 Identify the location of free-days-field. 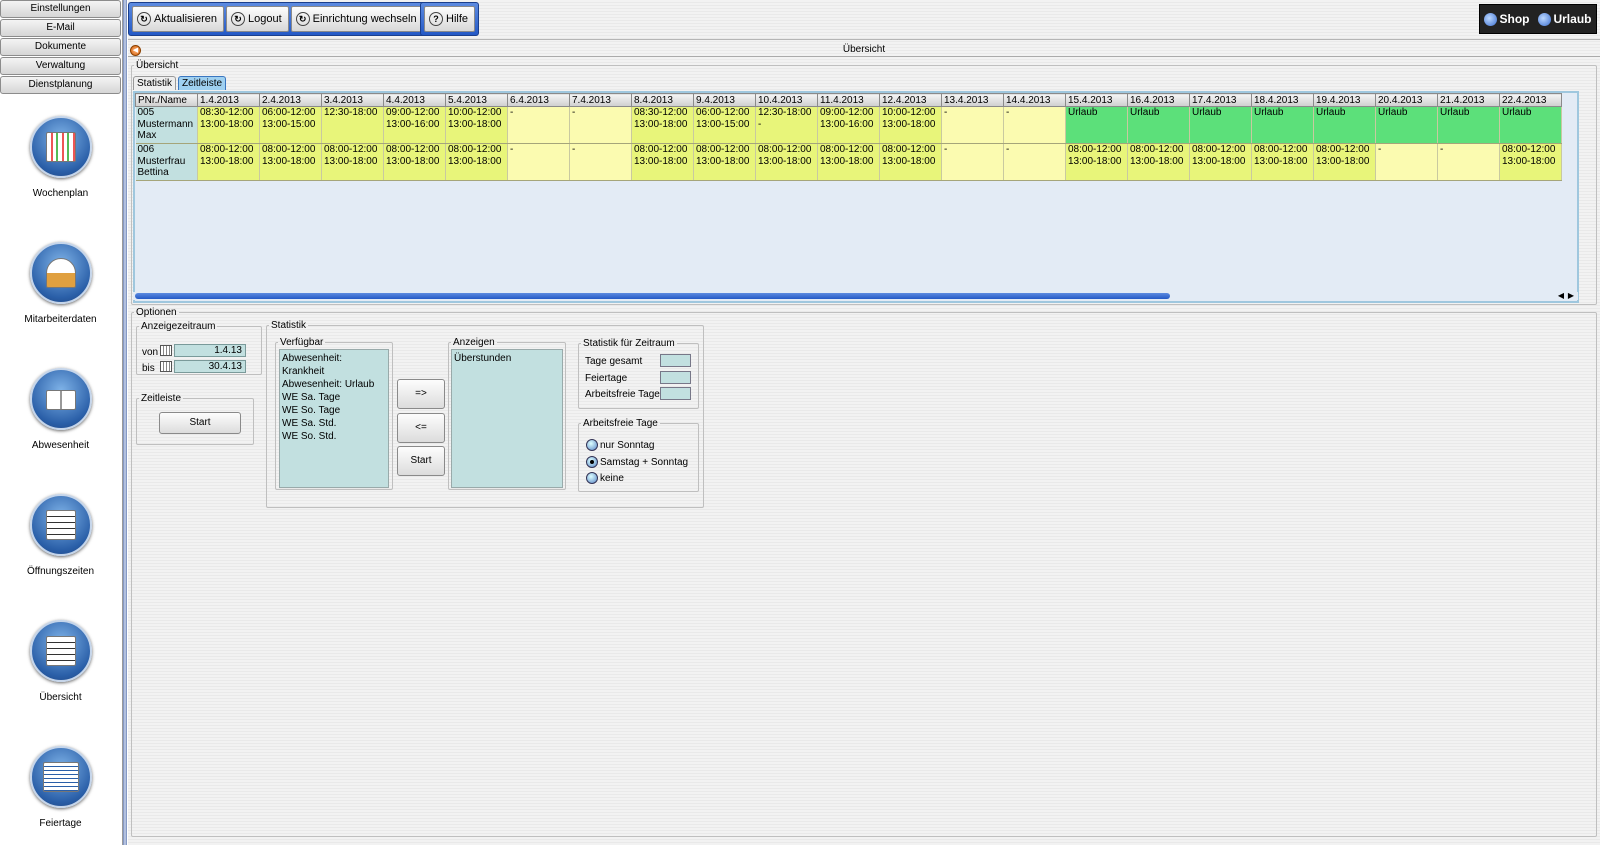
(675, 393).